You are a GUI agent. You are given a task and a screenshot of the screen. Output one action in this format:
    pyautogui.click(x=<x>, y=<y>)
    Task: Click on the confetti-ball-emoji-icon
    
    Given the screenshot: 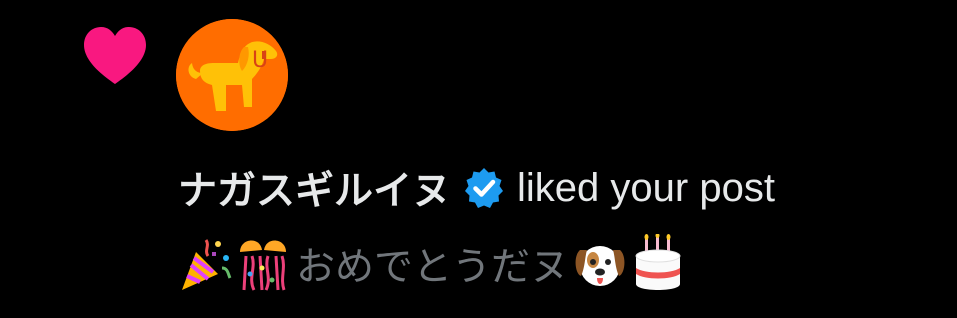 What is the action you would take?
    pyautogui.click(x=263, y=264)
    